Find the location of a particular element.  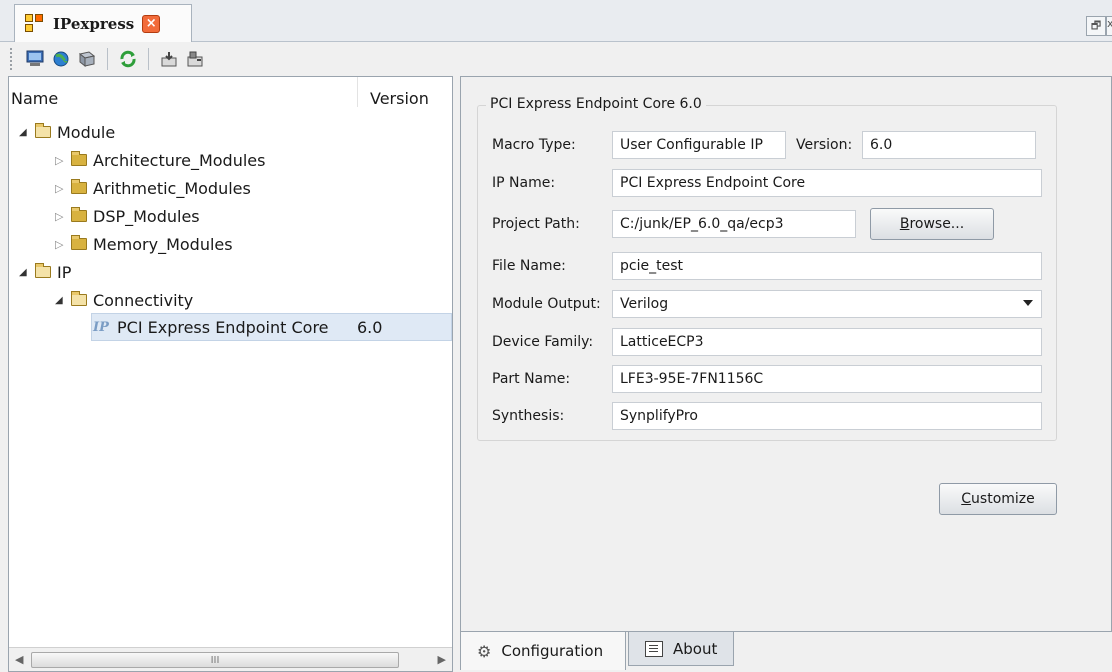

tree-node-module: ◢ Module is located at coordinates (67, 132).